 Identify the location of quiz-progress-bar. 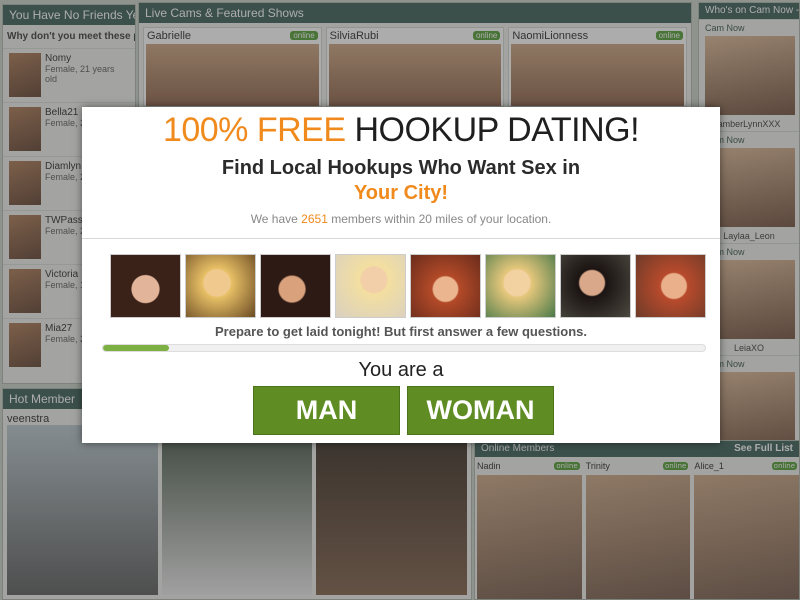
(404, 348).